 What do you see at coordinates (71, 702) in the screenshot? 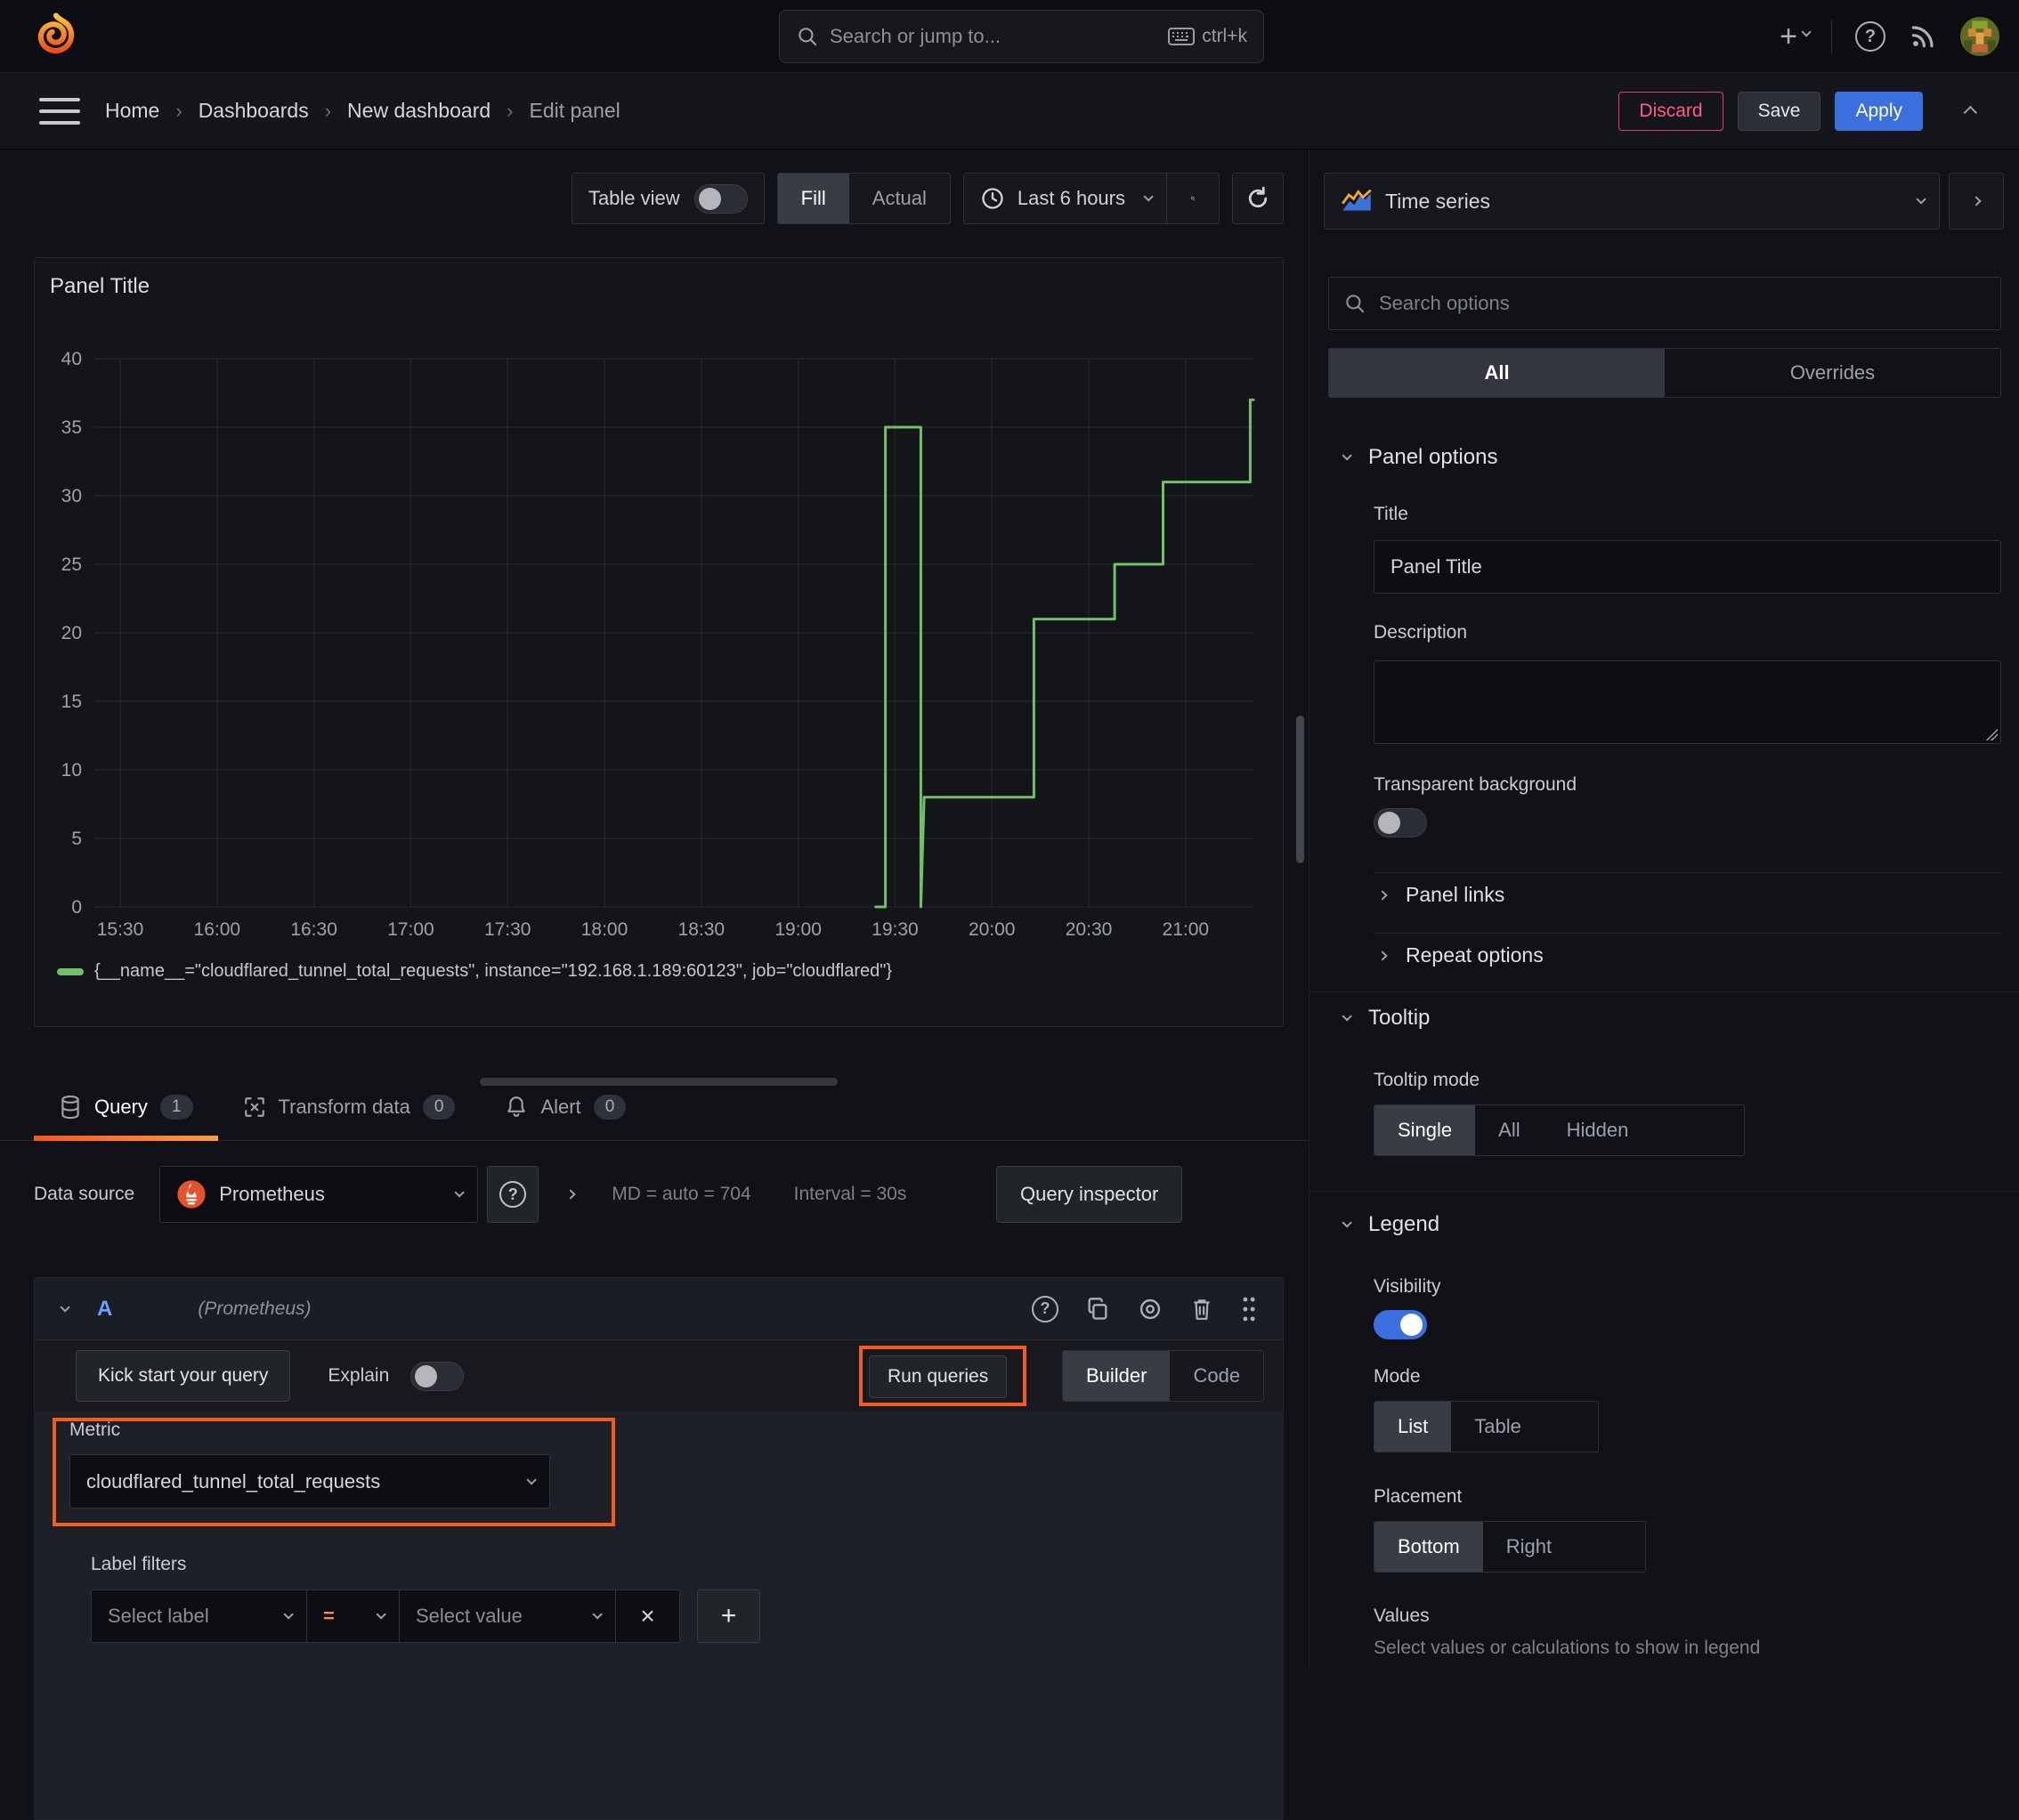
I see `svg-text: 15` at bounding box center [71, 702].